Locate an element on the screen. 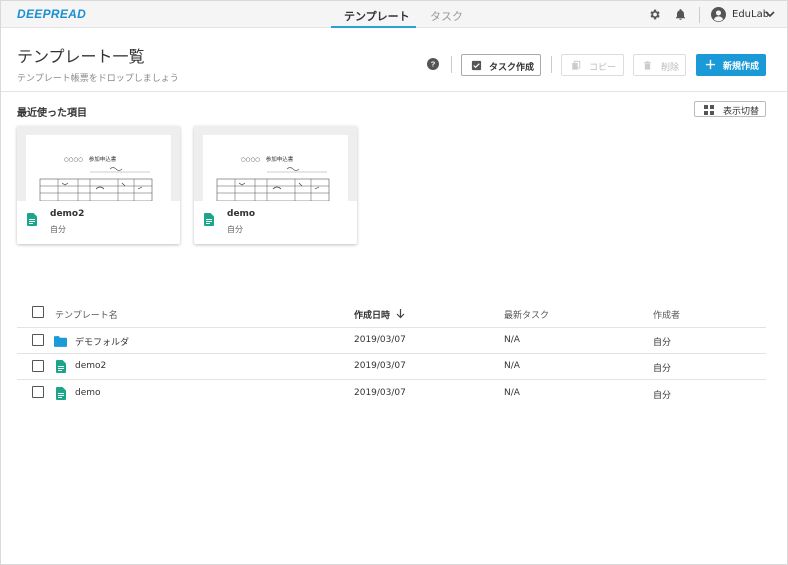 The image size is (788, 565). column-header-created-label: 作成日時 is located at coordinates (372, 316).